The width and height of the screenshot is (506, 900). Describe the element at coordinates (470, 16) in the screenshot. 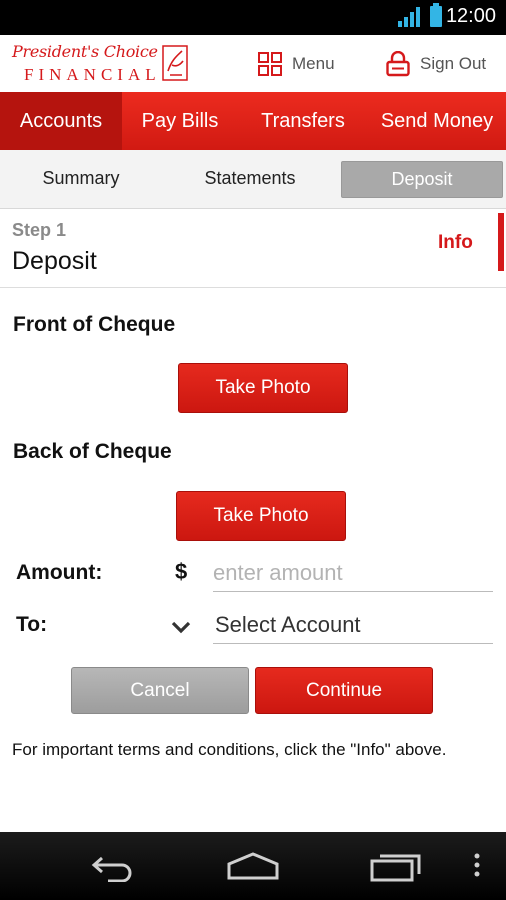

I see `clock: 12:00` at that location.